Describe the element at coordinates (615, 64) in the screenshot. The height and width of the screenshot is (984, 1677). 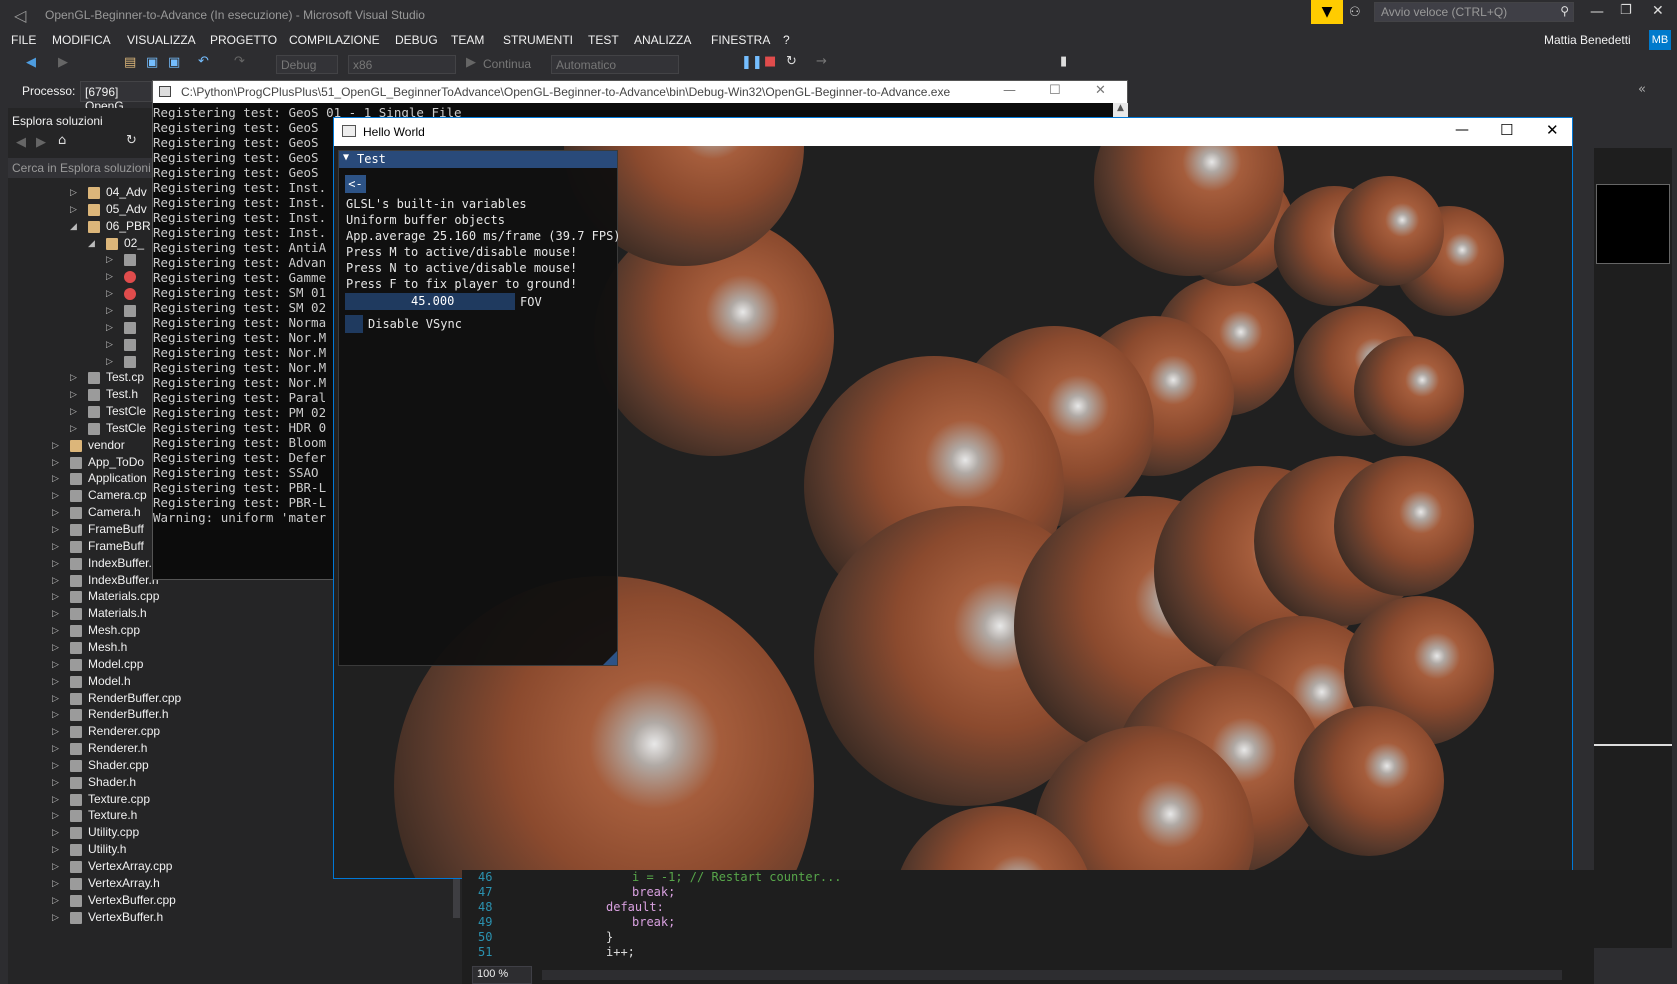
I see `mode-select: Automatico` at that location.